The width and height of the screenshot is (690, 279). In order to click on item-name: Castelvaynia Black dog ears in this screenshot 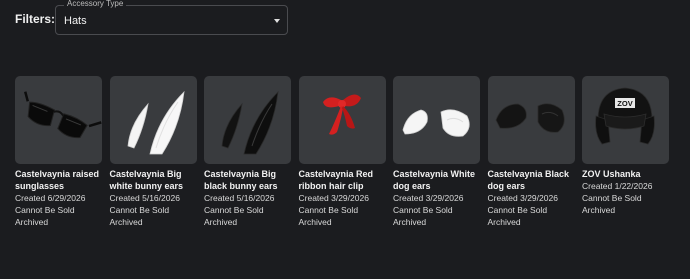, I will do `click(528, 180)`.